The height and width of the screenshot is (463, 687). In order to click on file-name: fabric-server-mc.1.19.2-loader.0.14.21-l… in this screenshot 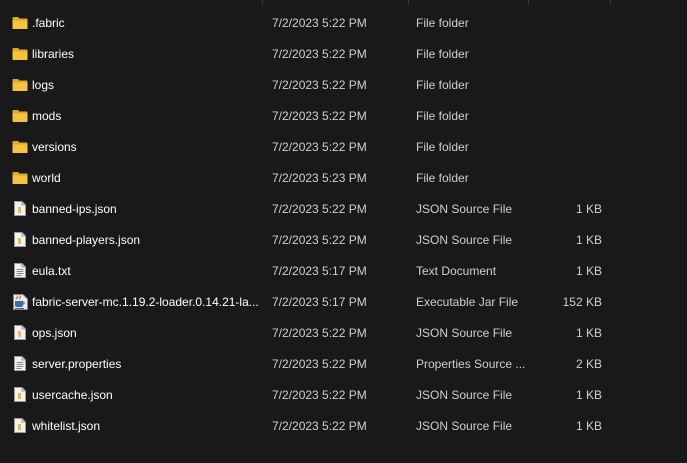, I will do `click(145, 301)`.